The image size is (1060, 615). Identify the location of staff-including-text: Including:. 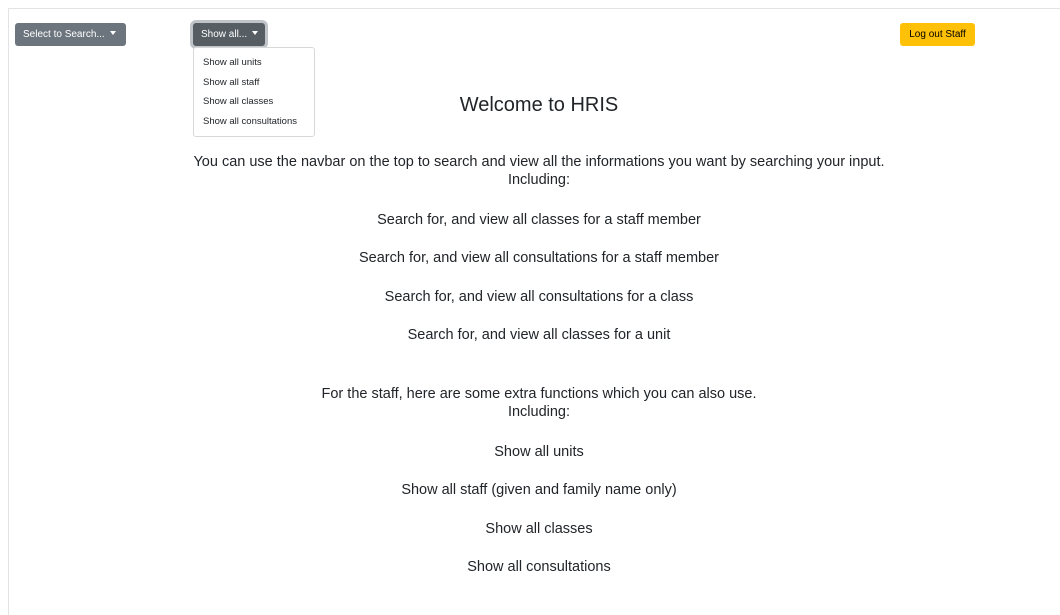
(539, 412).